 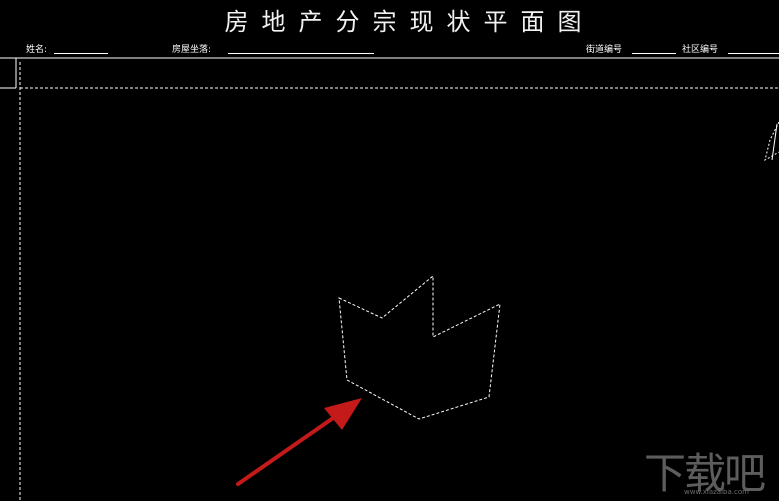 What do you see at coordinates (711, 470) in the screenshot?
I see `watermark: 下载吧 www.xiazaiba.com` at bounding box center [711, 470].